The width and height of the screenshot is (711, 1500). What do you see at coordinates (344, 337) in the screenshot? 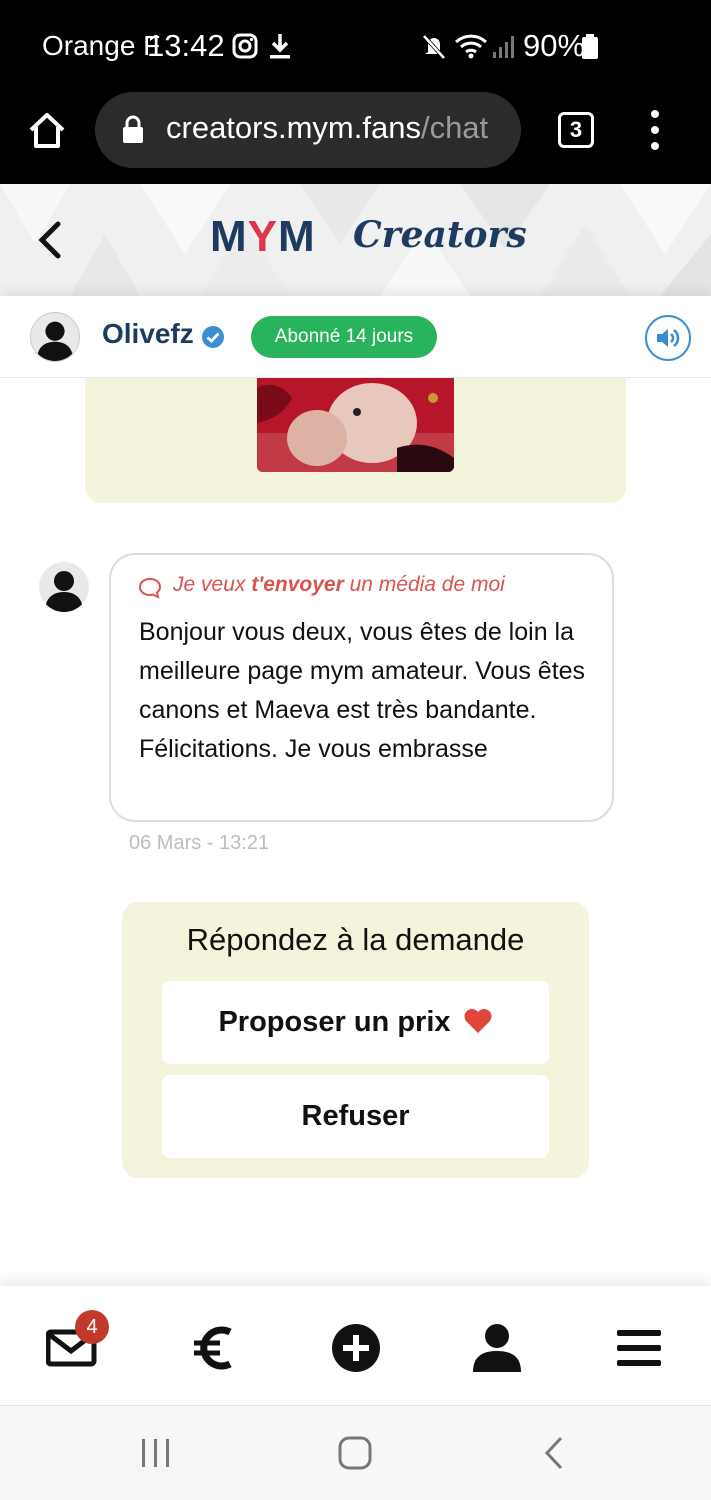
I see `subscription-badge: Abonné 14 jours` at bounding box center [344, 337].